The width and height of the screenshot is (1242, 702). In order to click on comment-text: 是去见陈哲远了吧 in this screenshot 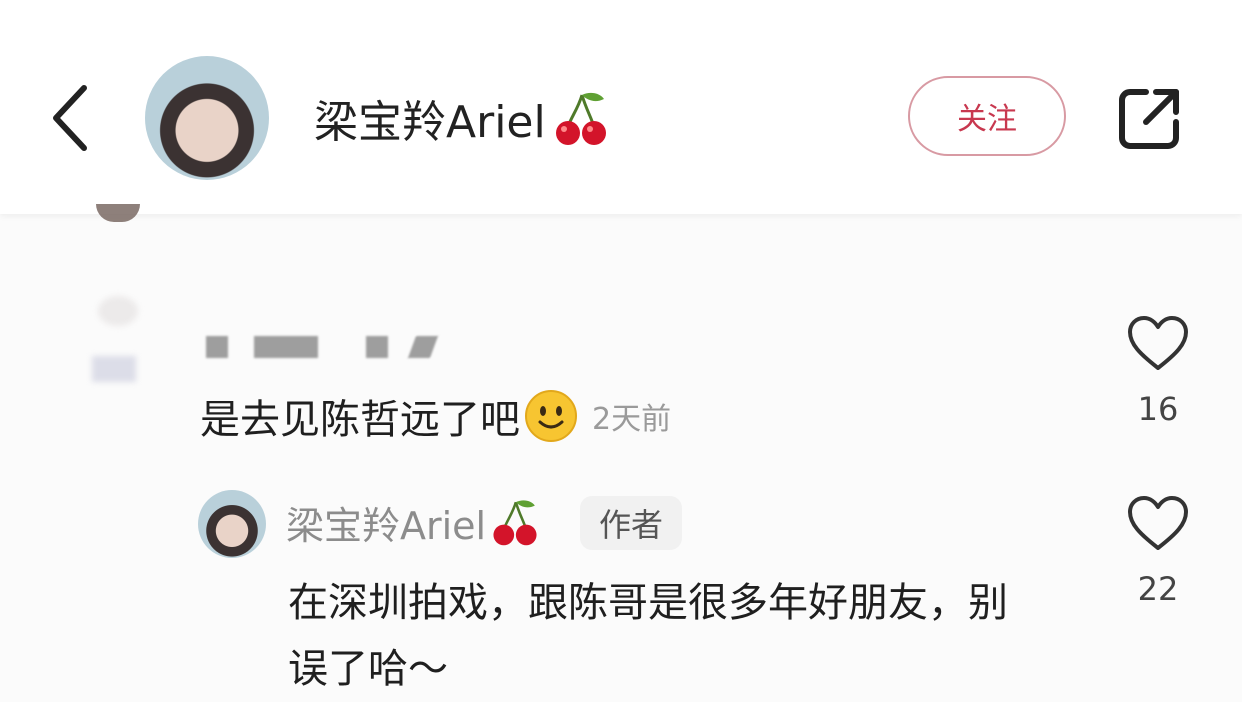, I will do `click(360, 420)`.